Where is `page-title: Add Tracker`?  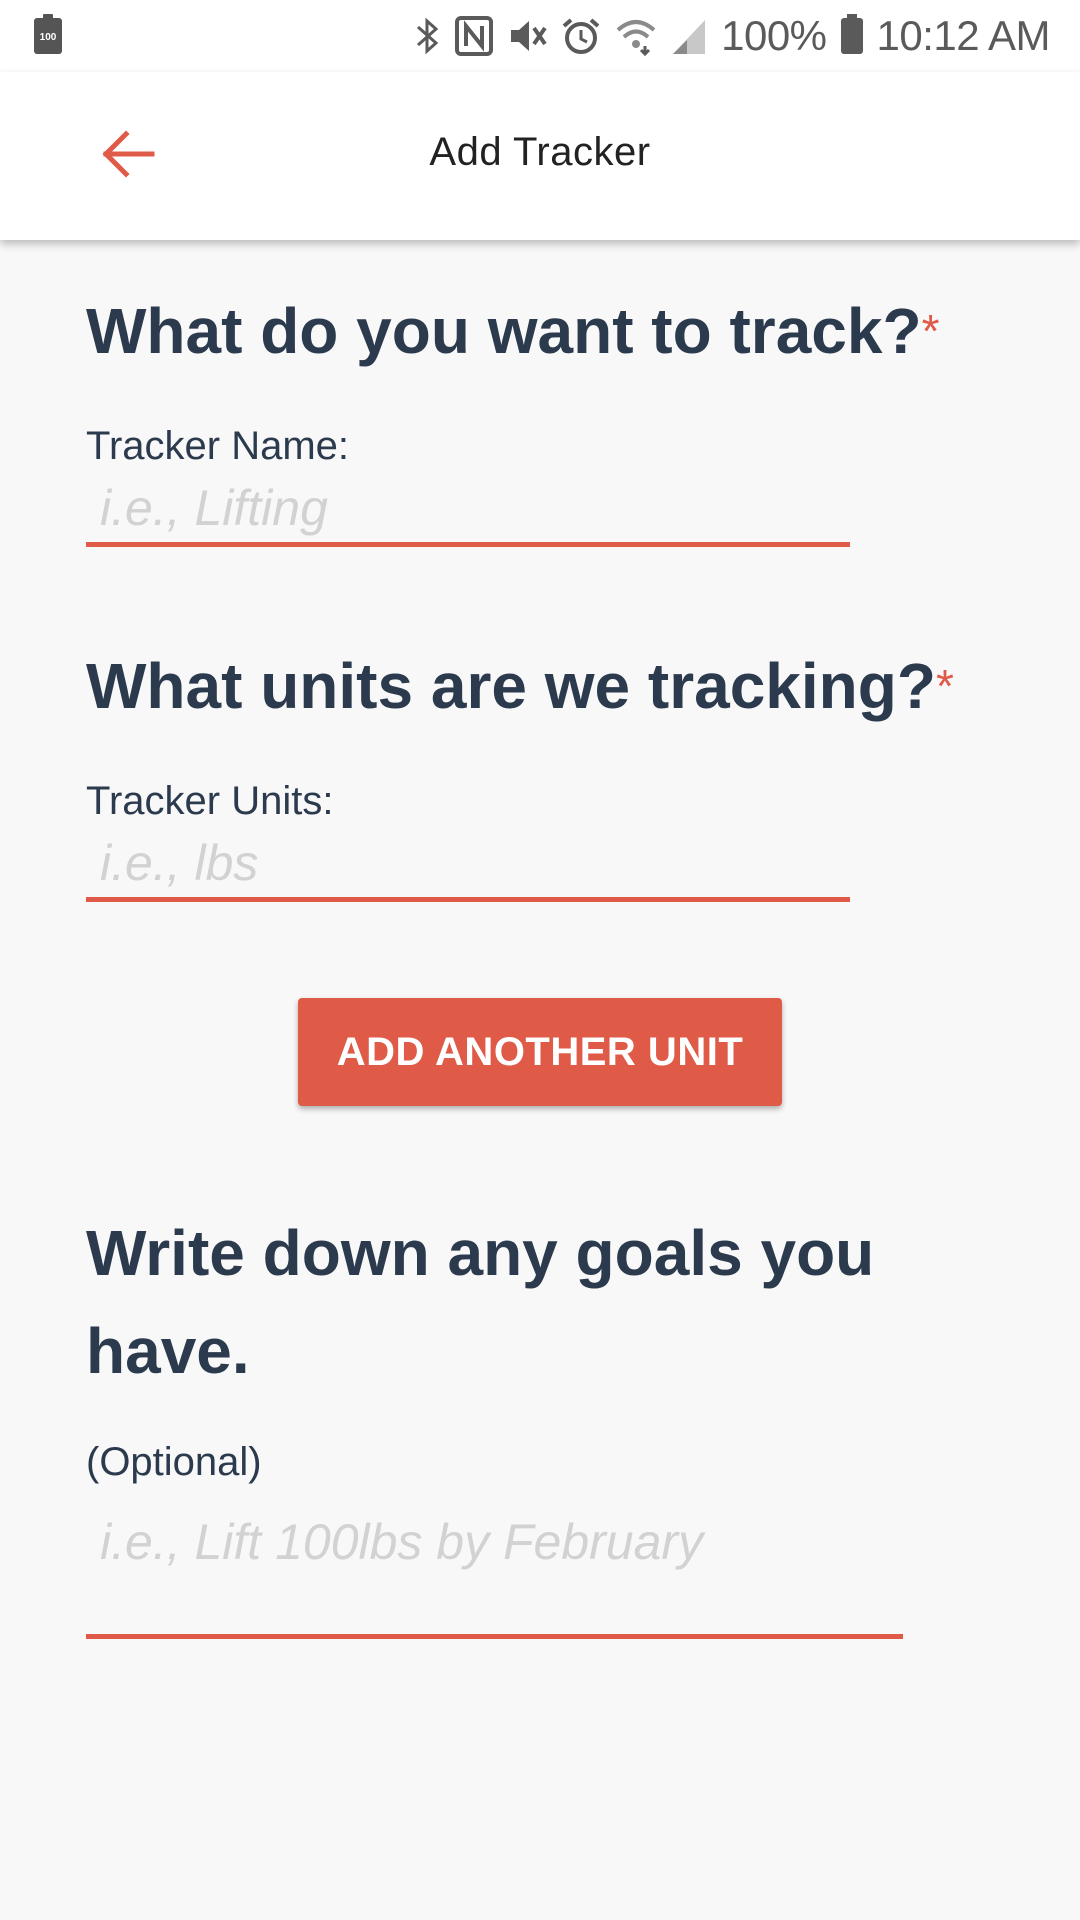 page-title: Add Tracker is located at coordinates (540, 152).